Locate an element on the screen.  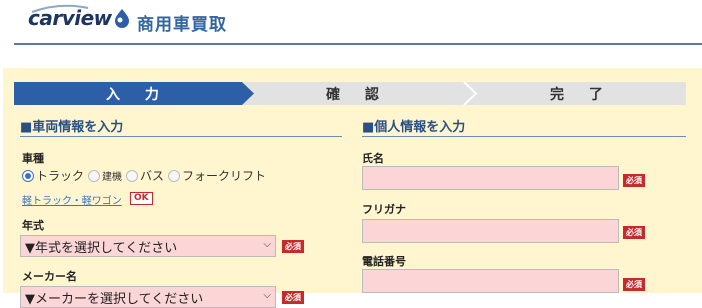
logo-drop-icon is located at coordinates (121, 18).